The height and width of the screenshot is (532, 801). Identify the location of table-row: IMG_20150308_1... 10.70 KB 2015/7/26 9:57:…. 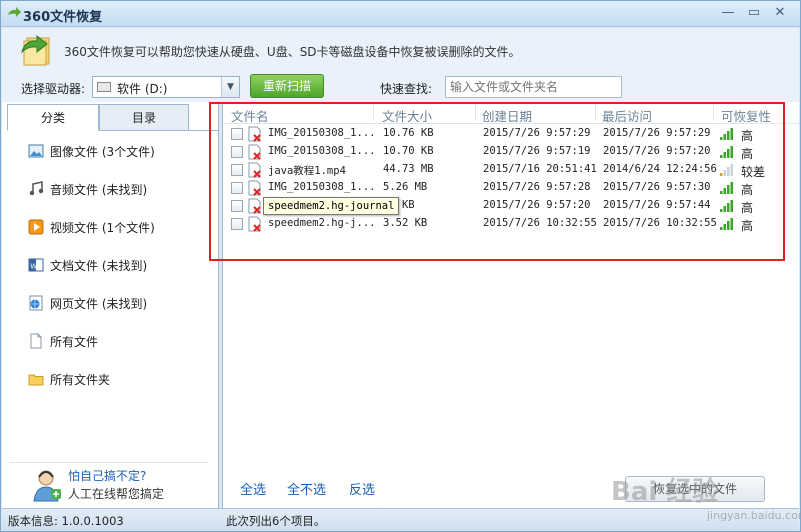
(511, 152).